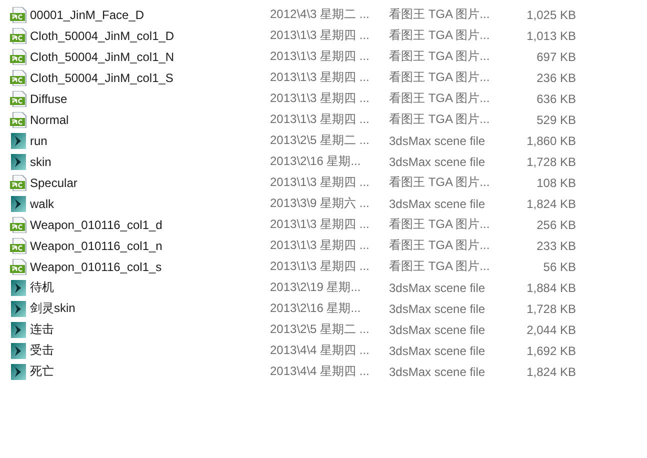 This screenshot has height=458, width=647. I want to click on file-name: Specular, so click(148, 183).